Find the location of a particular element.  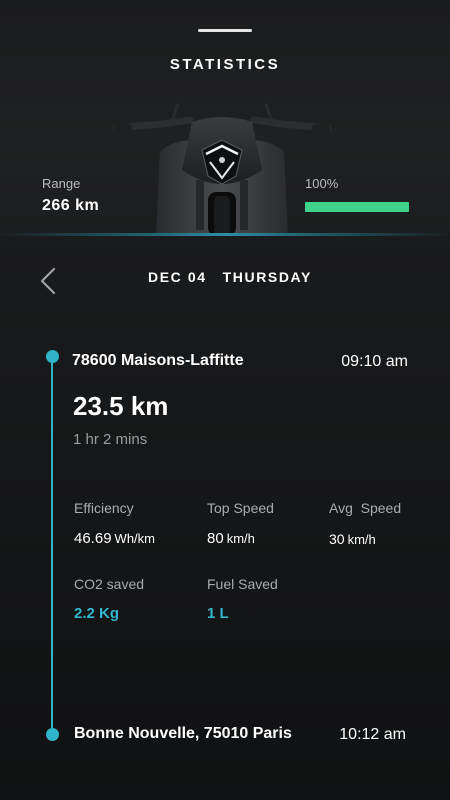

start-location: 78600 Maisons-Laffitte is located at coordinates (158, 360).